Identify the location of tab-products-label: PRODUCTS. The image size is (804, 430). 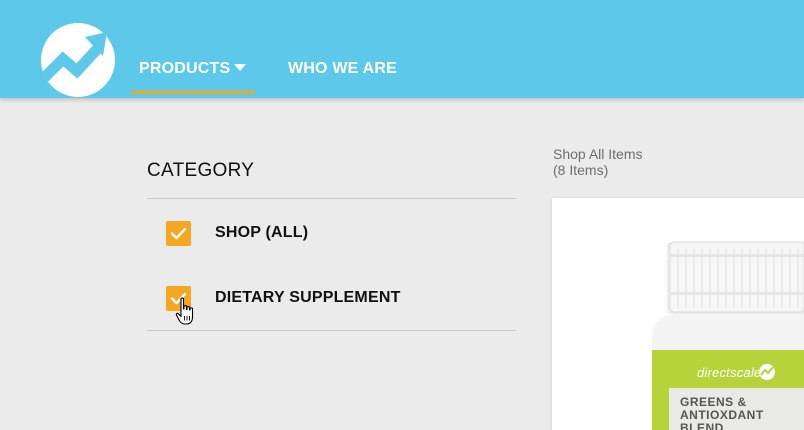
(185, 68).